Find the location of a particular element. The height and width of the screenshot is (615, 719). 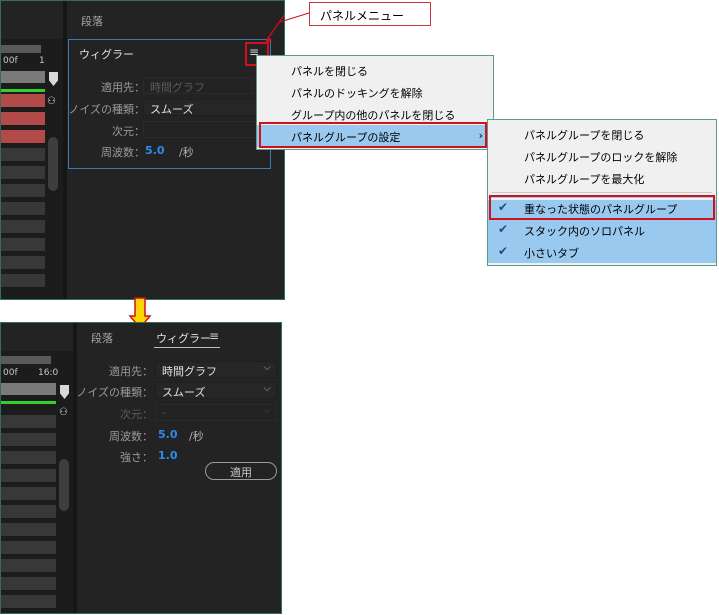

apply-to-dropdown: 時間グラフ ⌵ is located at coordinates (216, 369).